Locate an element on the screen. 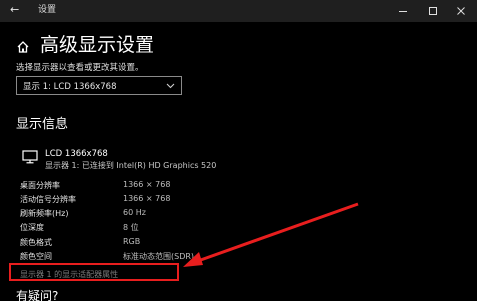 Image resolution: width=477 pixels, height=301 pixels. info-row-bit-depth: 位深度 8 位 is located at coordinates (170, 228).